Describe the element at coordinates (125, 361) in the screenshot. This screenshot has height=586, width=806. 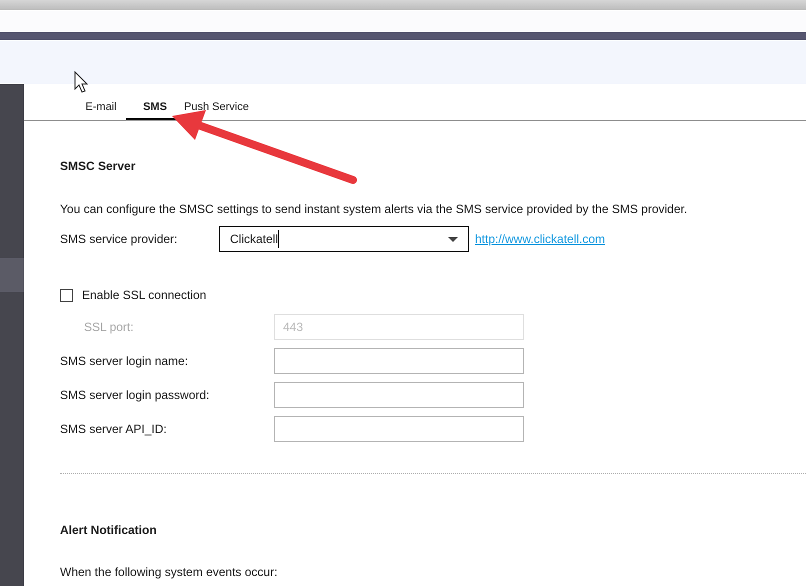
I see `field-label: SMS server login name:` at that location.